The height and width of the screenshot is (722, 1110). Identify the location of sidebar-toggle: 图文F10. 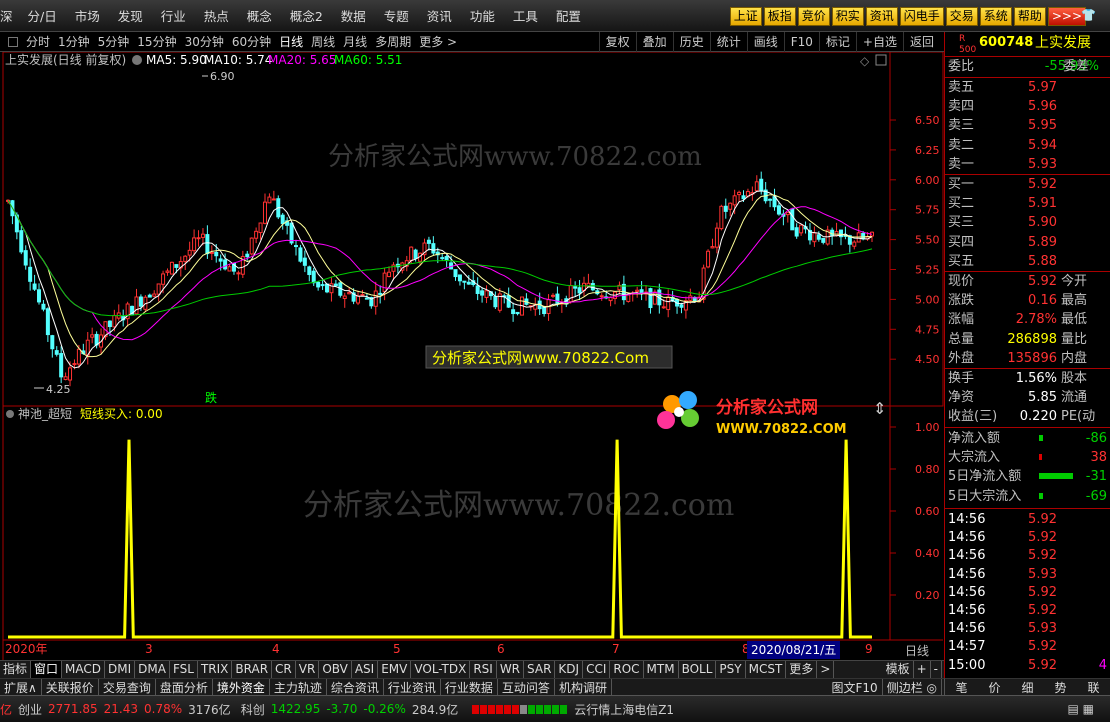
(855, 687).